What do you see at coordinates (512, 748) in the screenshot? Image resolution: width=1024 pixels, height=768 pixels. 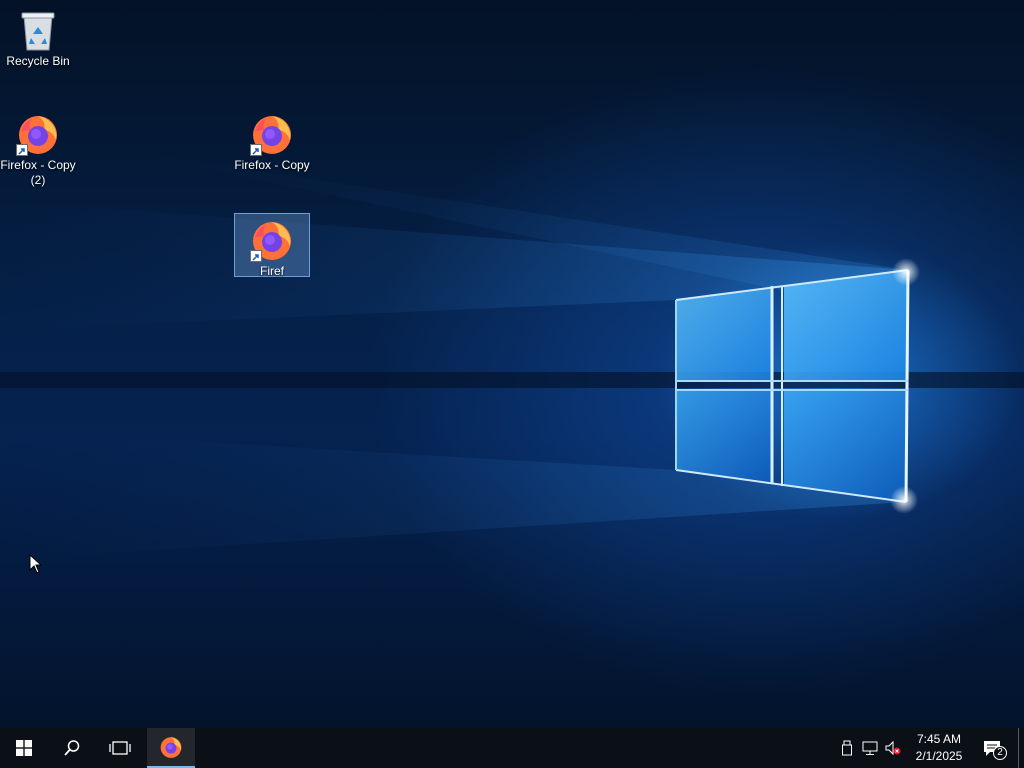 I see `taskbar: 7:45 AM 2/1/2025 2` at bounding box center [512, 748].